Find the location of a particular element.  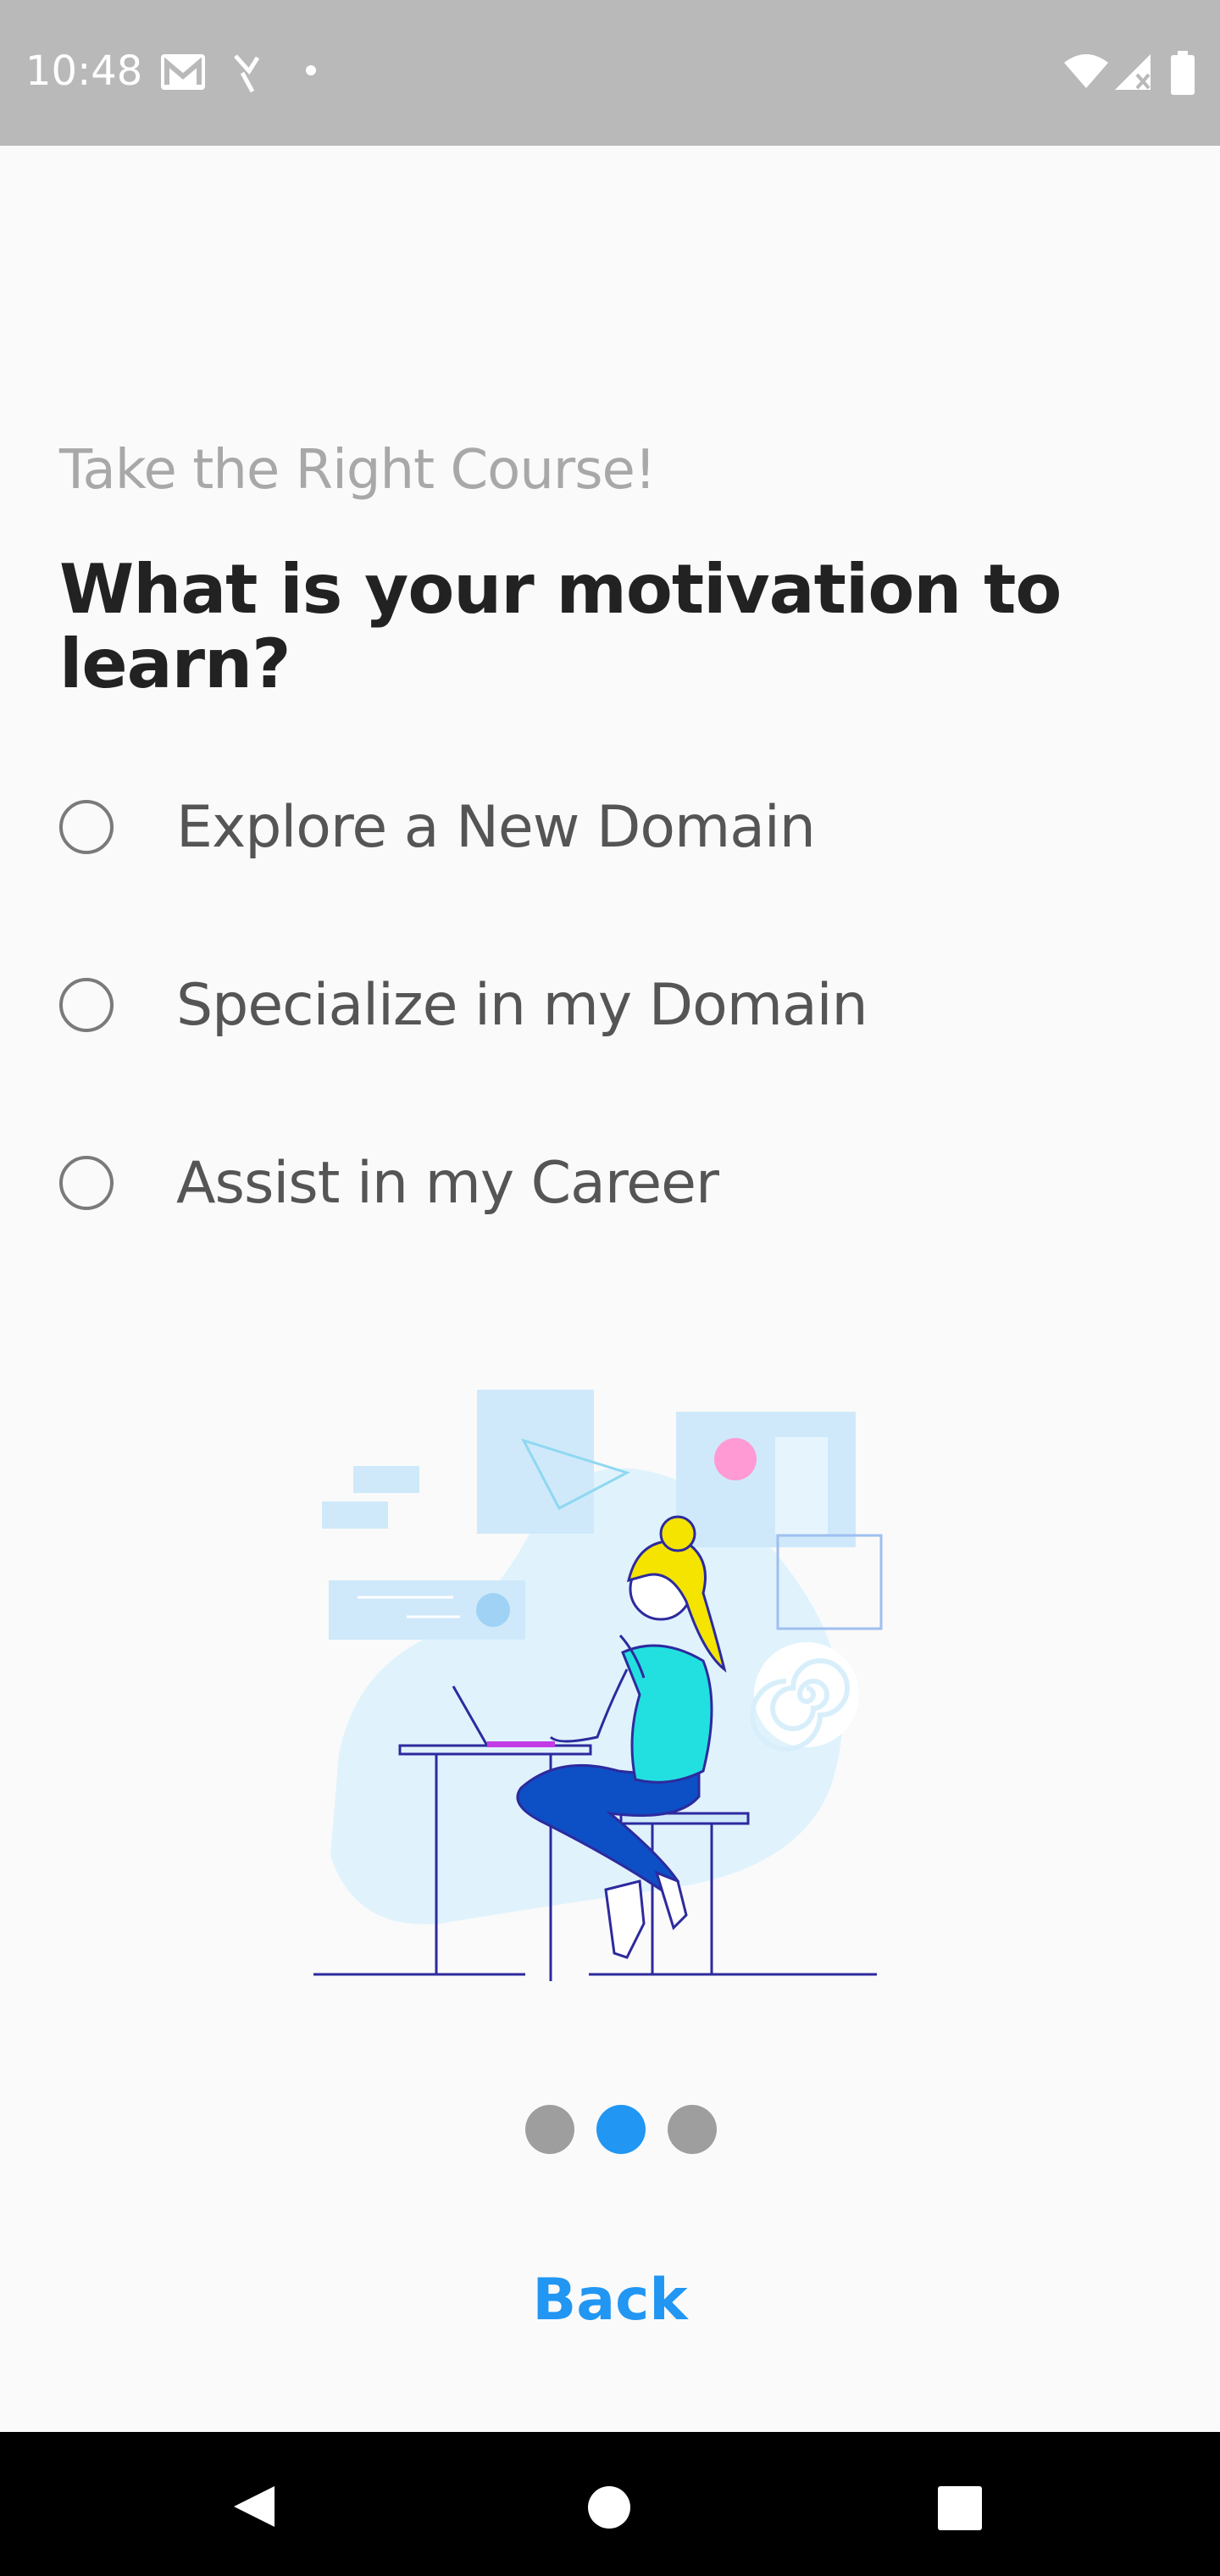

woman-at-laptop-illustration is located at coordinates (598, 1685).